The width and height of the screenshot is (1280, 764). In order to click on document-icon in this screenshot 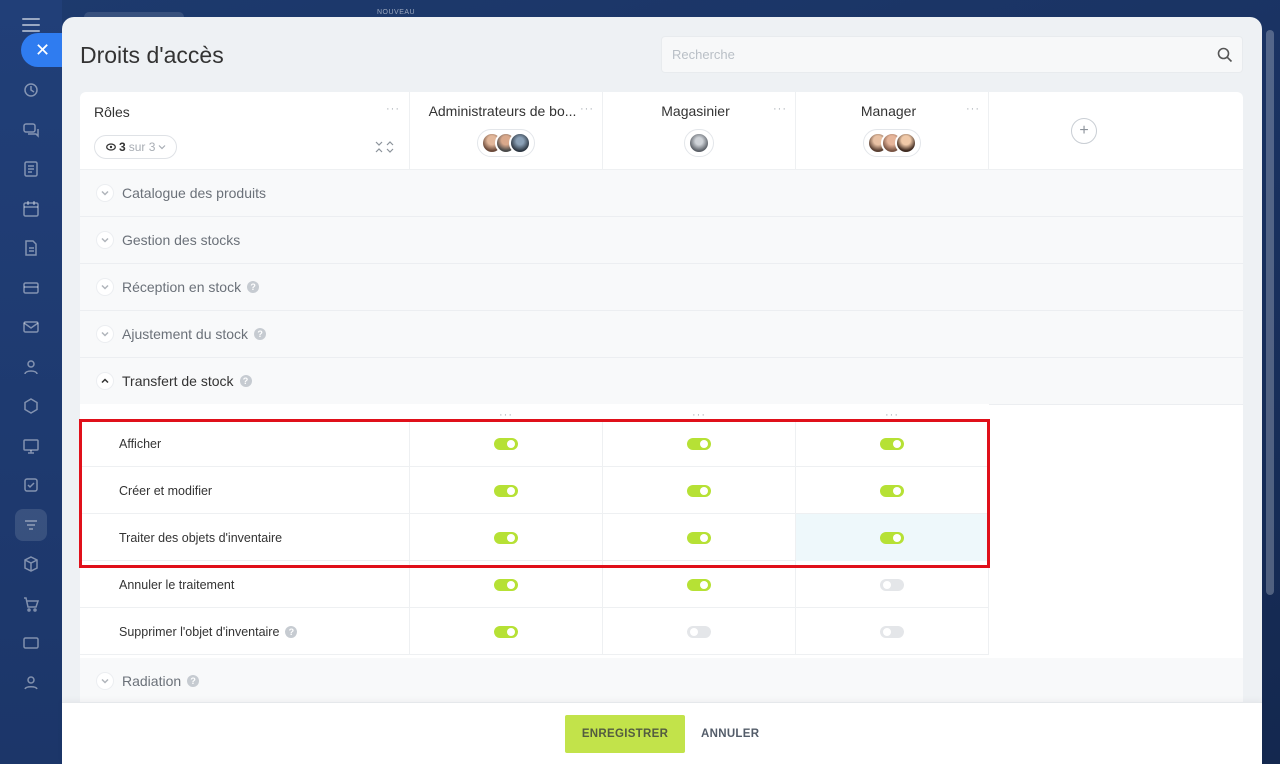, I will do `click(31, 248)`.